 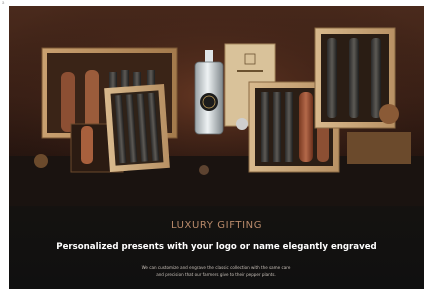 I want to click on corner-text: a, so click(x=3, y=2).